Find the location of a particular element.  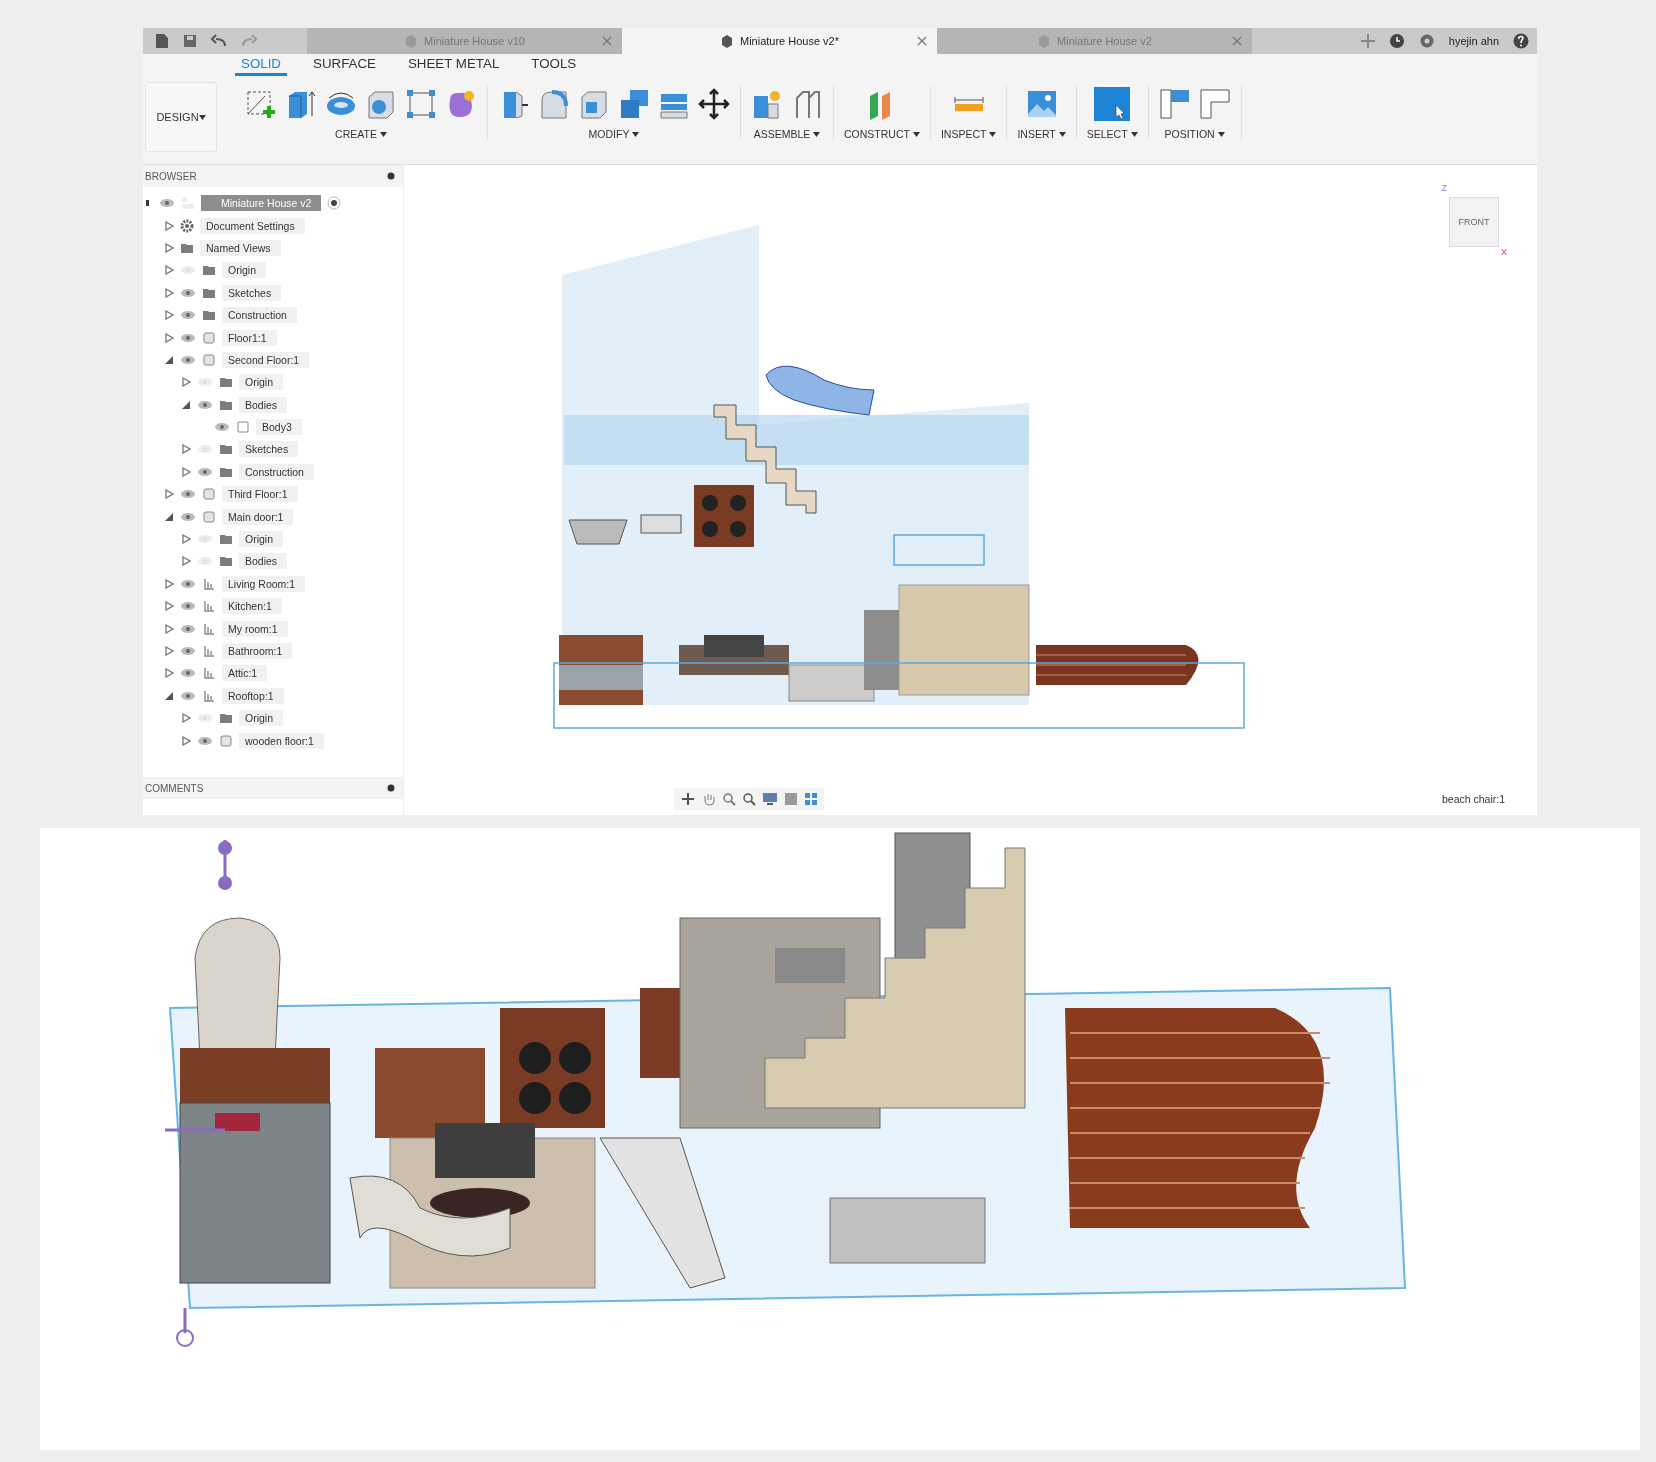

radio-icon is located at coordinates (334, 203).